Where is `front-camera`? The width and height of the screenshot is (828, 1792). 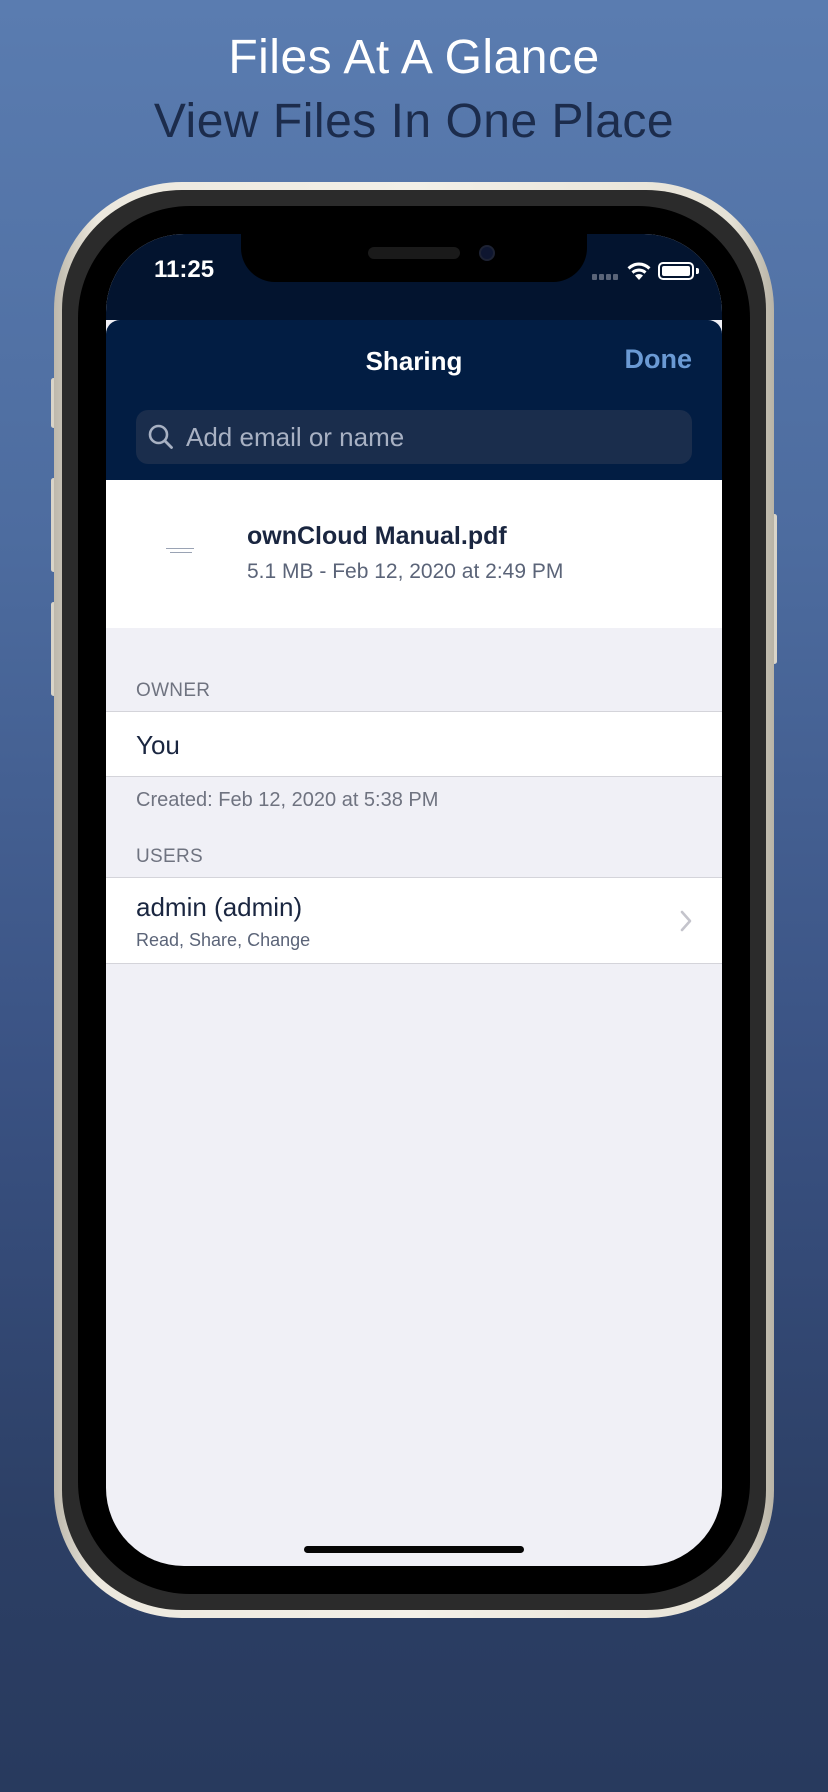 front-camera is located at coordinates (487, 253).